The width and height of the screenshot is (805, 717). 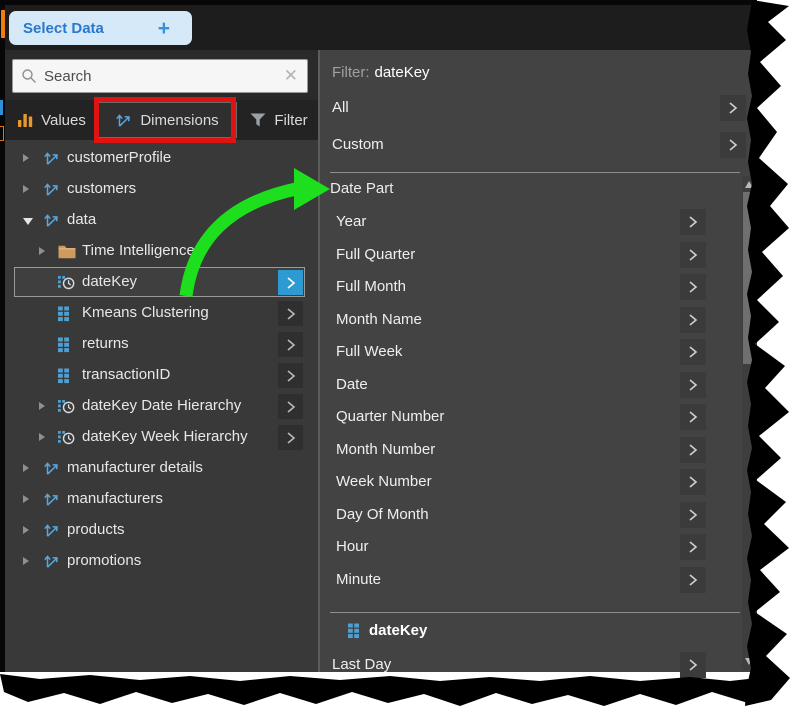 I want to click on tree-item: products, so click(x=161, y=530).